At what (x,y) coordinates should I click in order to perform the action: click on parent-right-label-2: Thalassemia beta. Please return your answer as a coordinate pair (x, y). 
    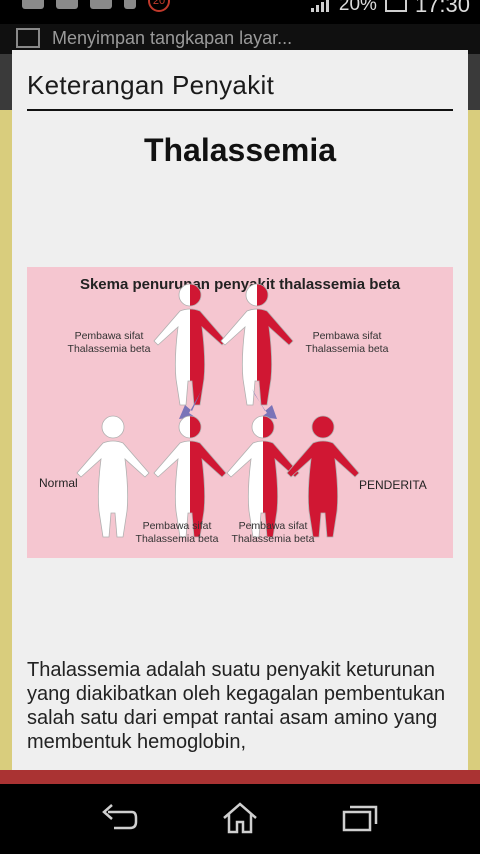
    Looking at the image, I should click on (347, 349).